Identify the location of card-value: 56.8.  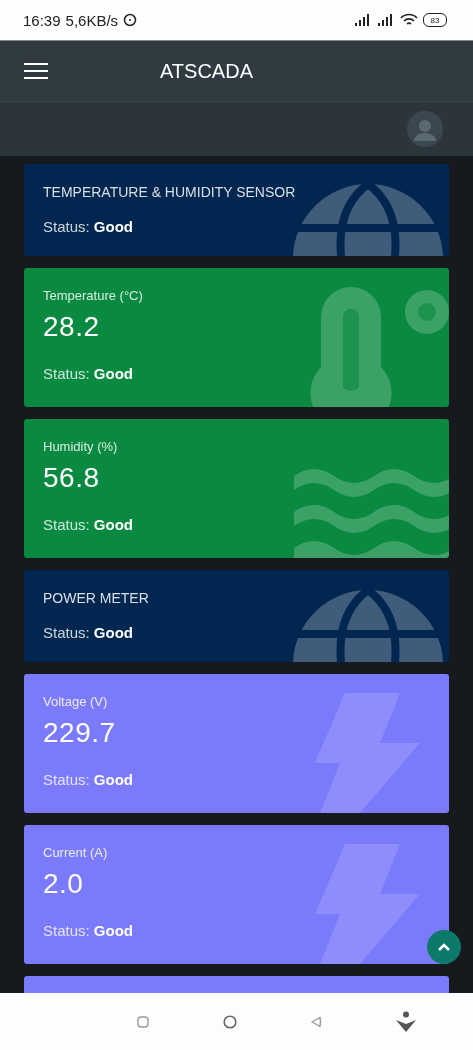
(71, 478).